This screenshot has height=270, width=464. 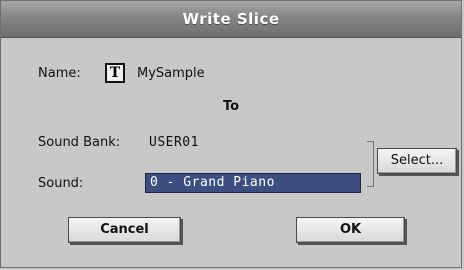 What do you see at coordinates (61, 183) in the screenshot?
I see `sound-label: Sound:` at bounding box center [61, 183].